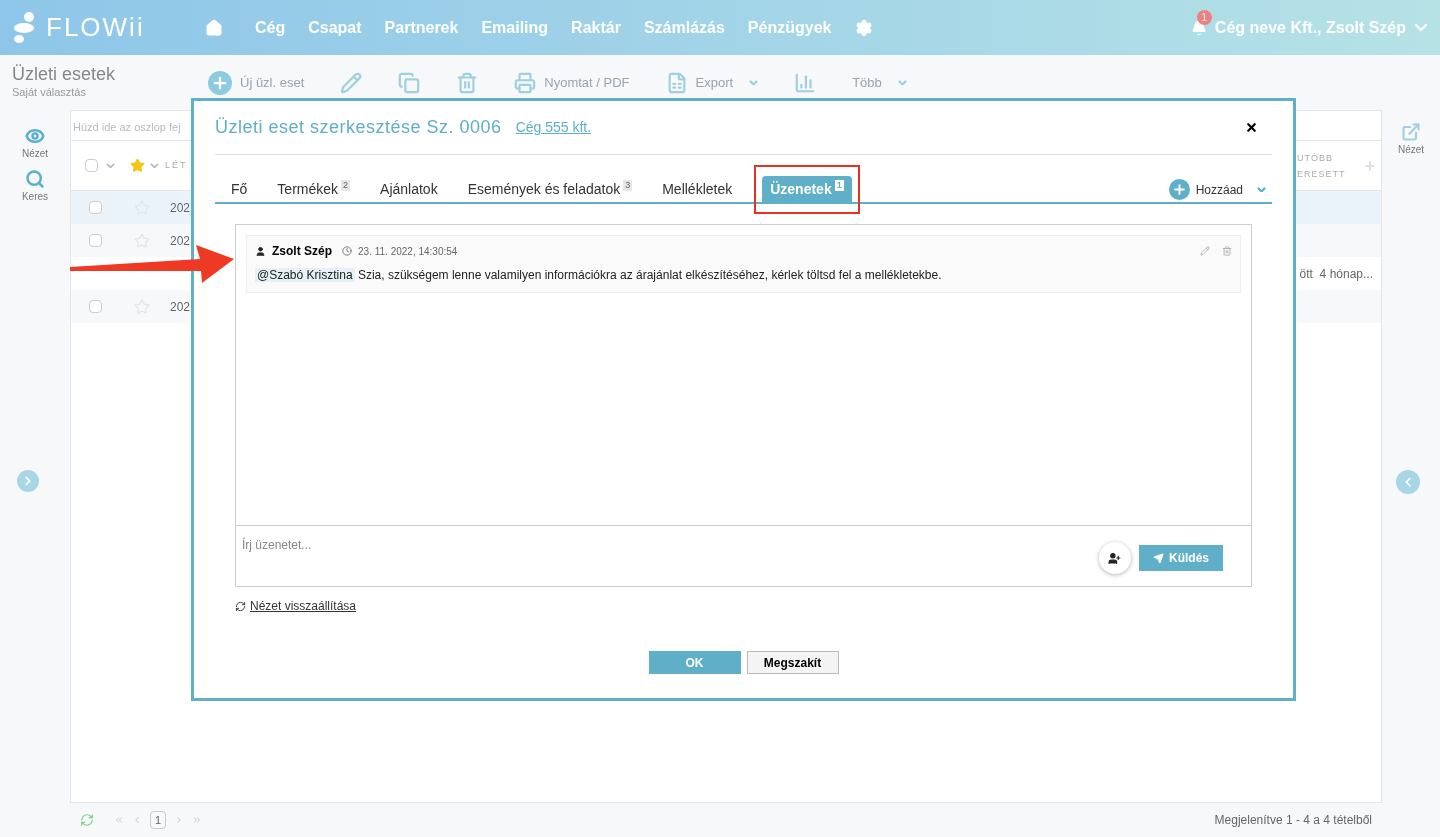 This screenshot has width=1440, height=837. I want to click on nav-link: Emailing, so click(515, 27).